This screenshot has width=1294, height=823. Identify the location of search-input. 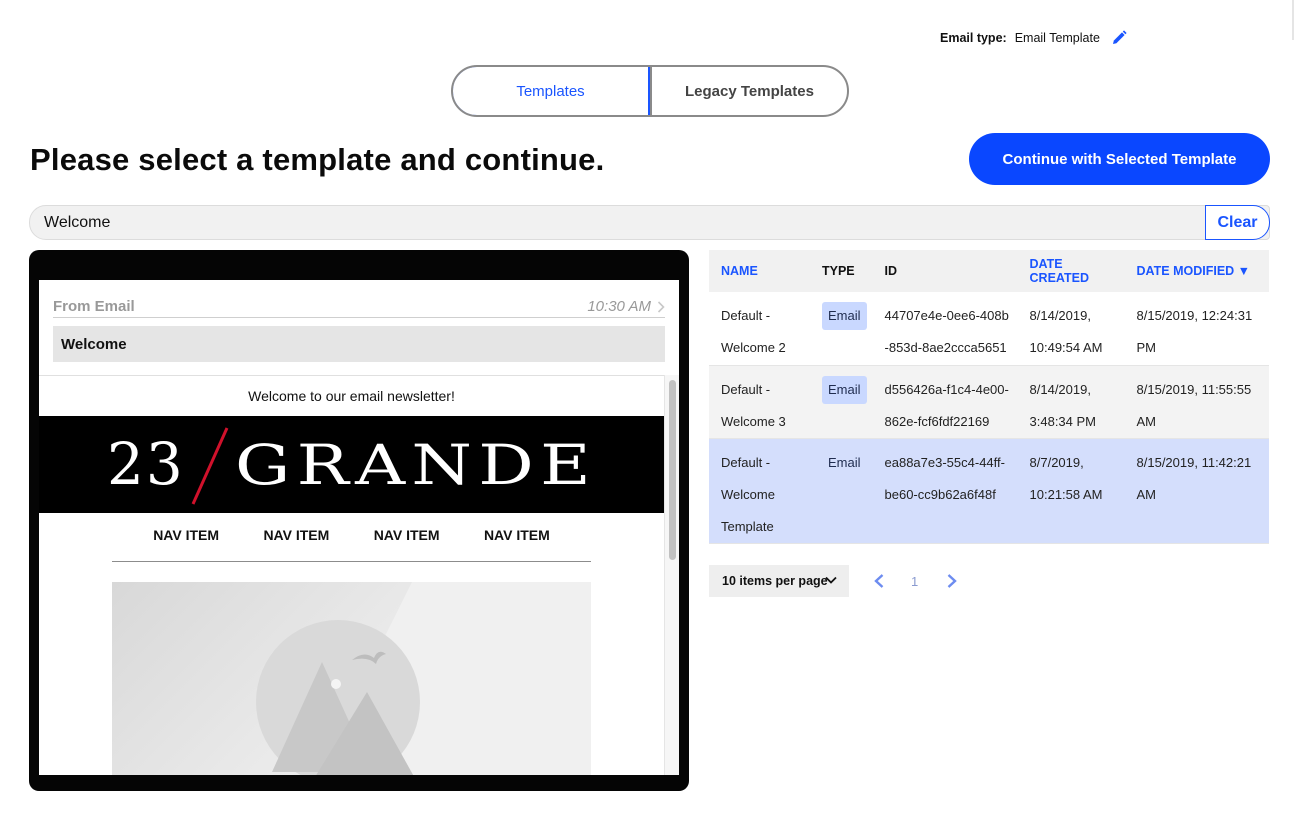
(649, 222).